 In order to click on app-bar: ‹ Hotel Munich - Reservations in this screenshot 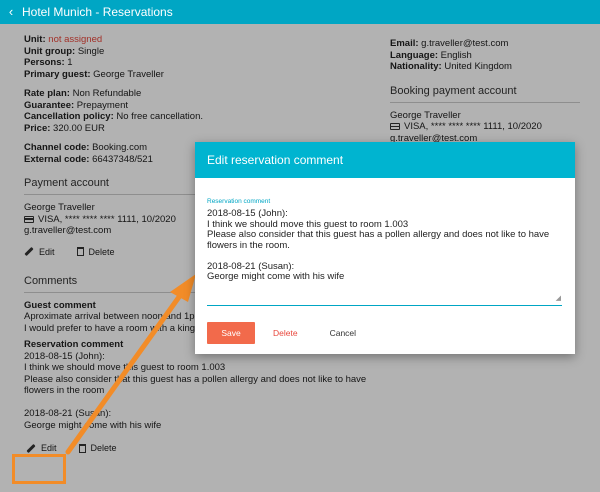, I will do `click(300, 12)`.